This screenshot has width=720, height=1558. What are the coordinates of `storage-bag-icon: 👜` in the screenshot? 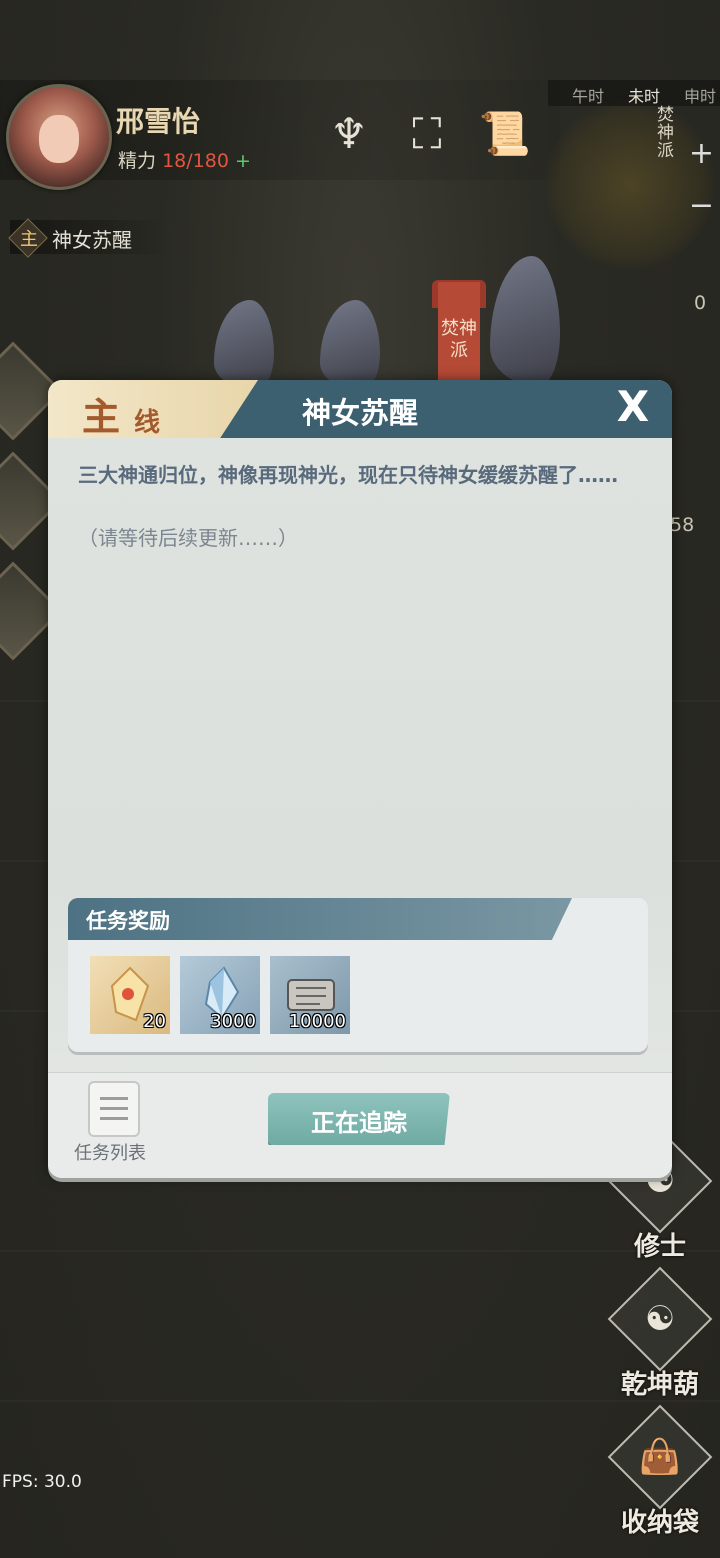 It's located at (660, 1457).